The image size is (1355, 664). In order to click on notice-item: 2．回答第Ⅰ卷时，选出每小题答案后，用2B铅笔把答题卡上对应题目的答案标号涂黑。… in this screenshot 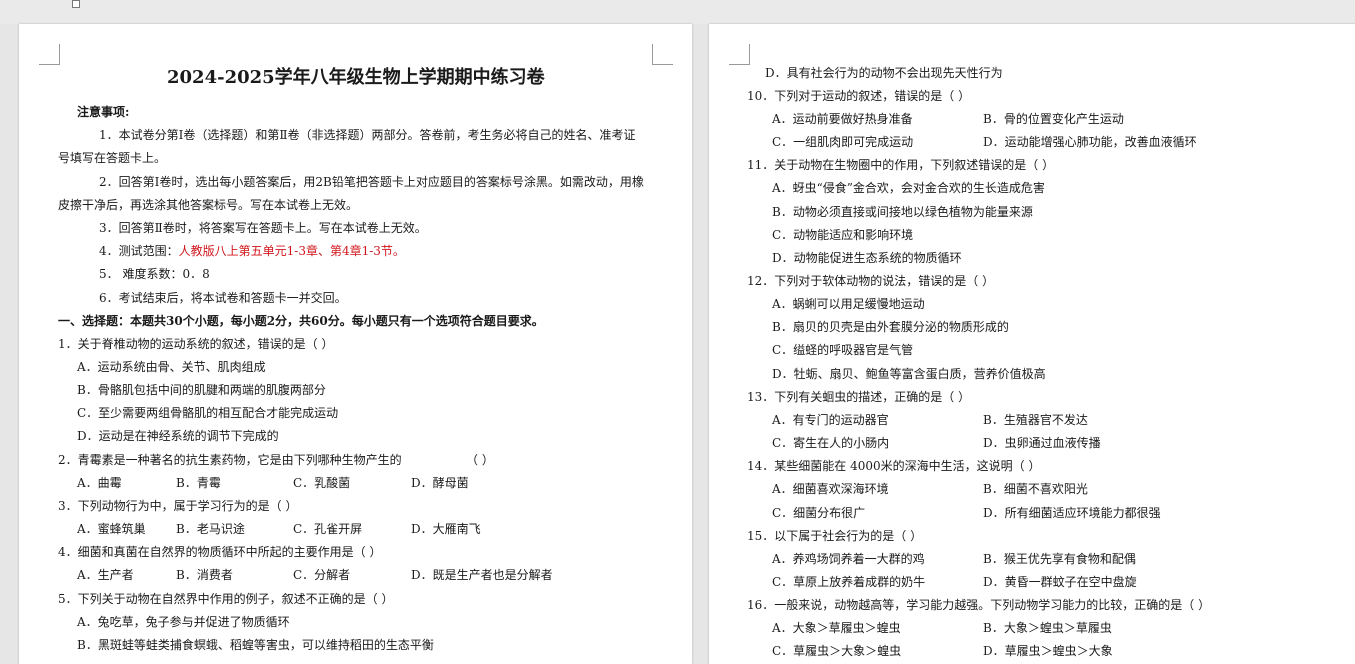, I will do `click(371, 182)`.